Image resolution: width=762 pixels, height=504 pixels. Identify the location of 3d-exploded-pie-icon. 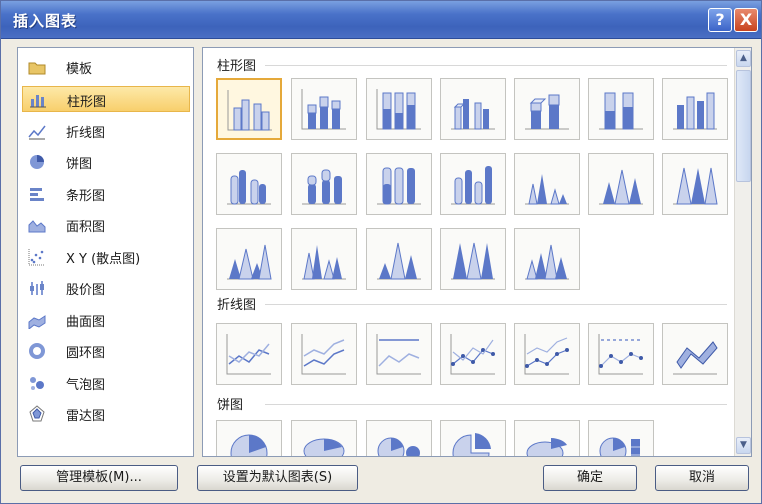
(546, 447).